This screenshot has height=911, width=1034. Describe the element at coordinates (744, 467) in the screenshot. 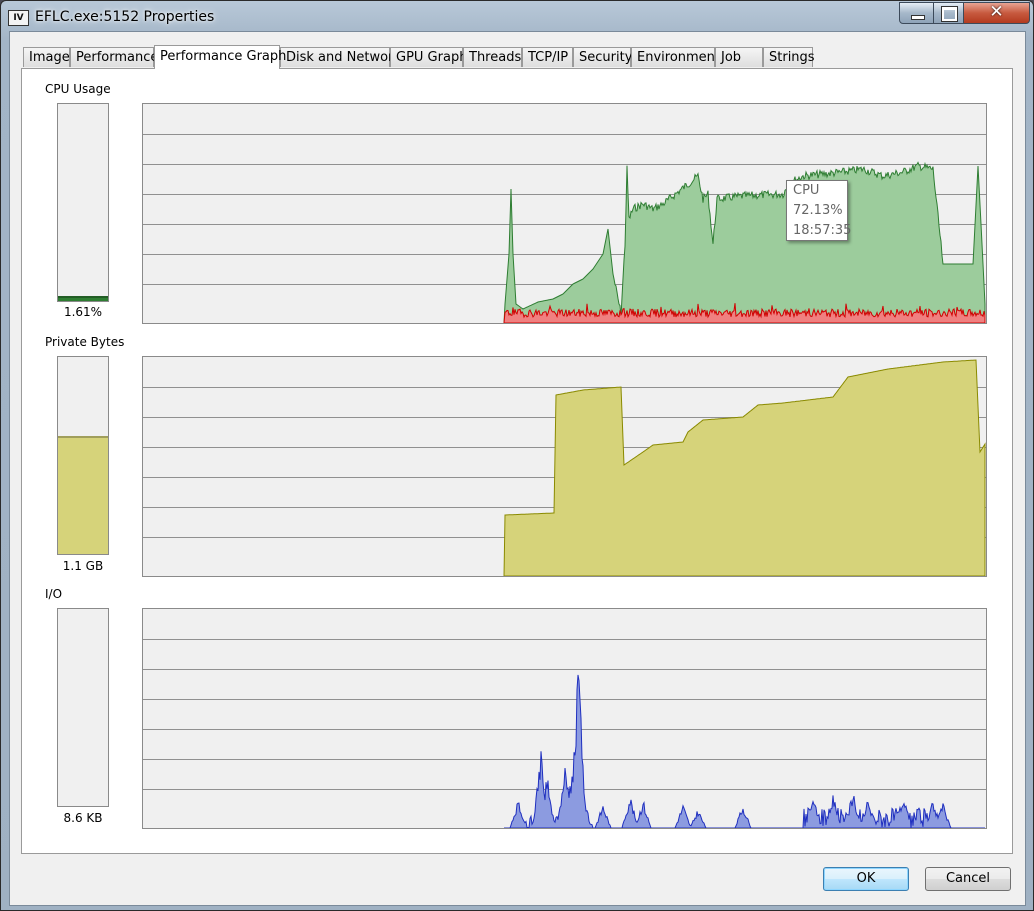

I see `private-bytes-series` at that location.